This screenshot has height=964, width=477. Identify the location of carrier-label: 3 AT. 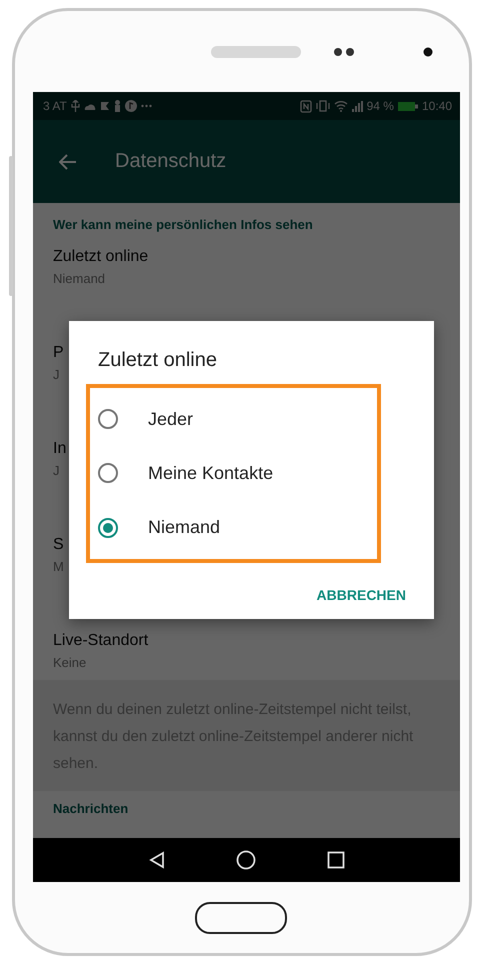
(55, 106).